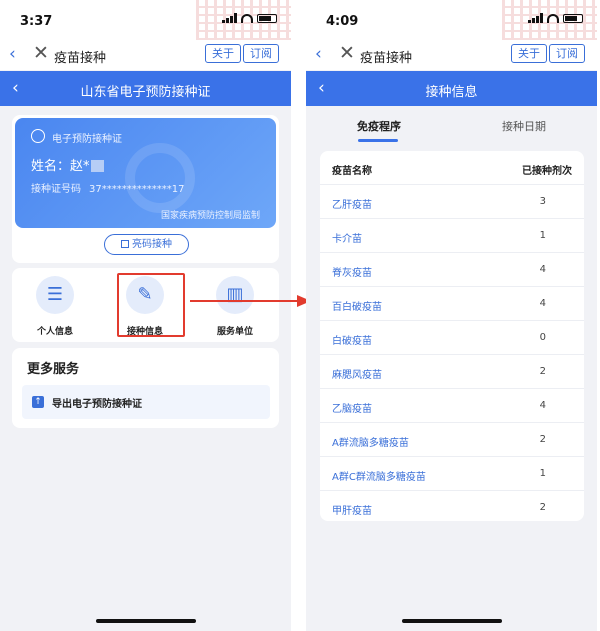 The width and height of the screenshot is (600, 631). What do you see at coordinates (145, 92) in the screenshot?
I see `page-title: 山东省电子预防接种证` at bounding box center [145, 92].